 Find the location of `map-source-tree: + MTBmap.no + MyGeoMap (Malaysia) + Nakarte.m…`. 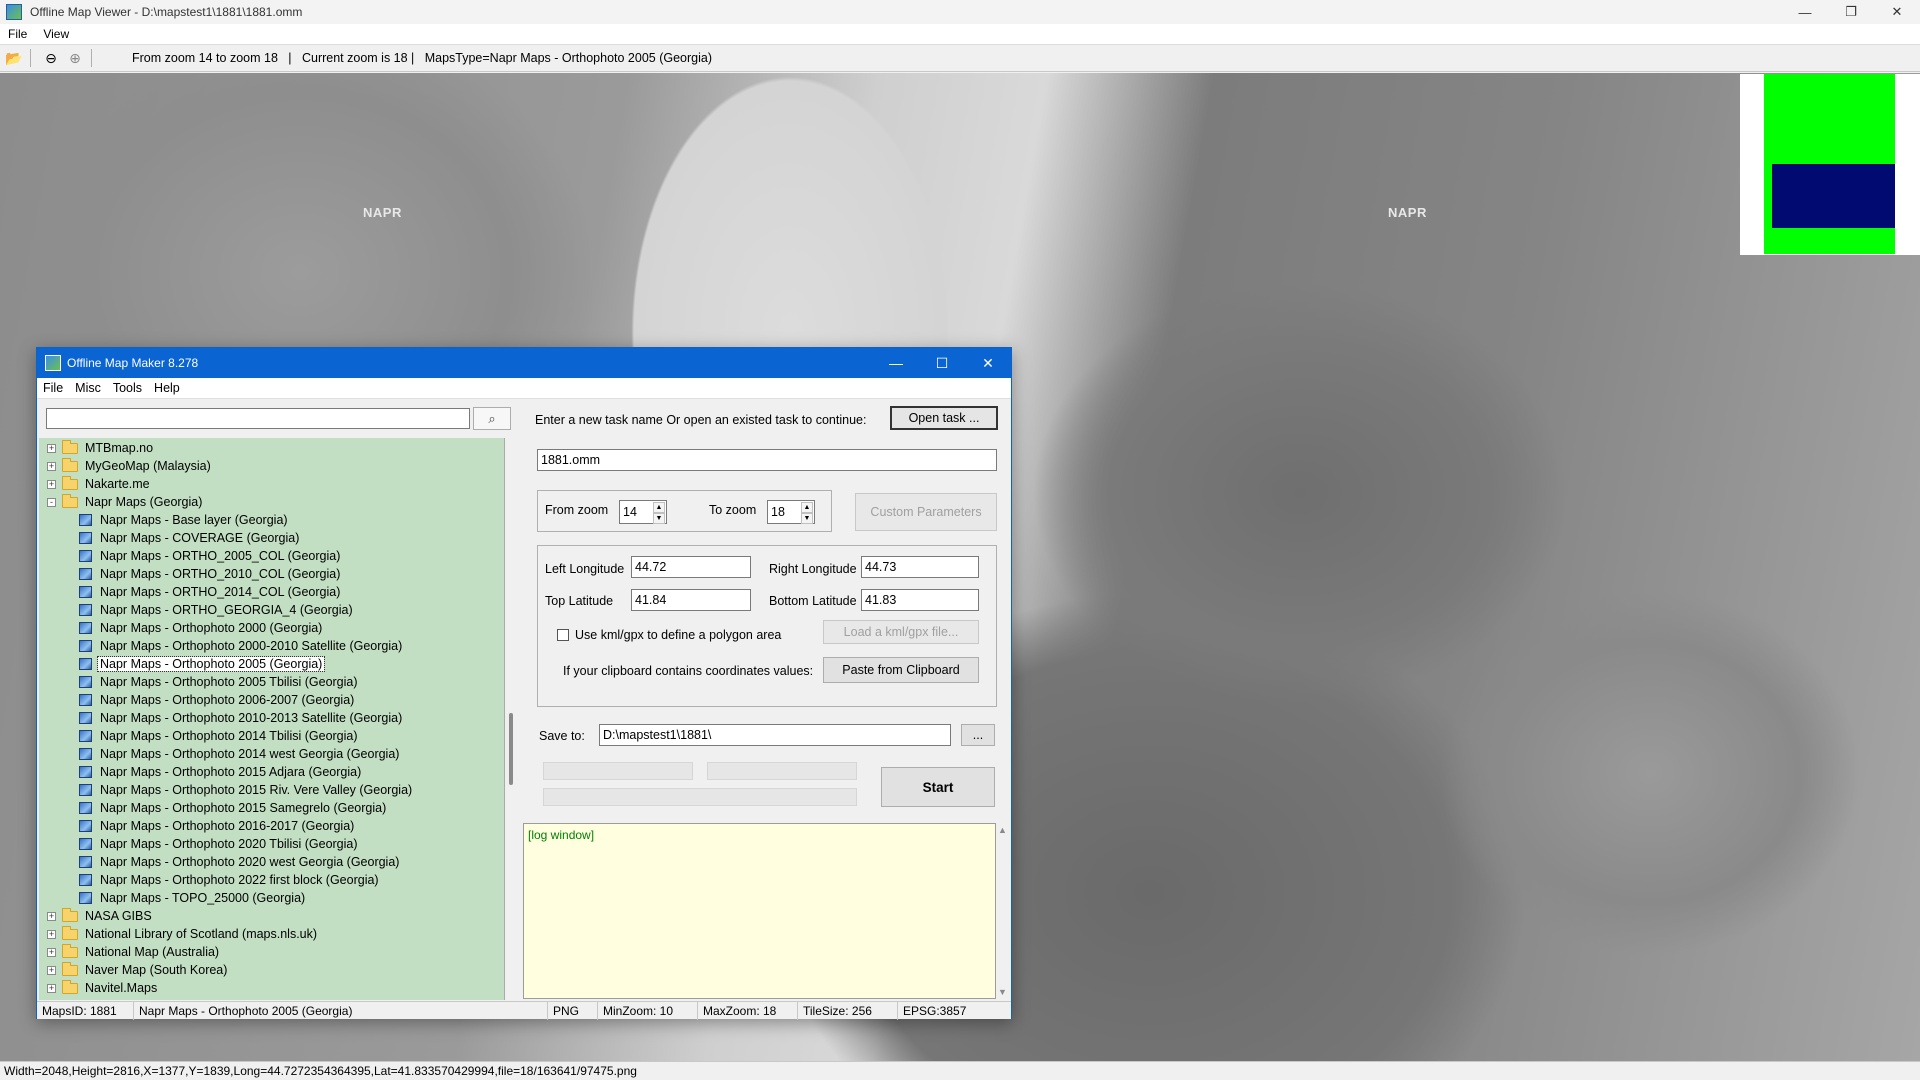

map-source-tree: + MTBmap.no + MyGeoMap (Malaysia) + Nakarte.m… is located at coordinates (272, 719).